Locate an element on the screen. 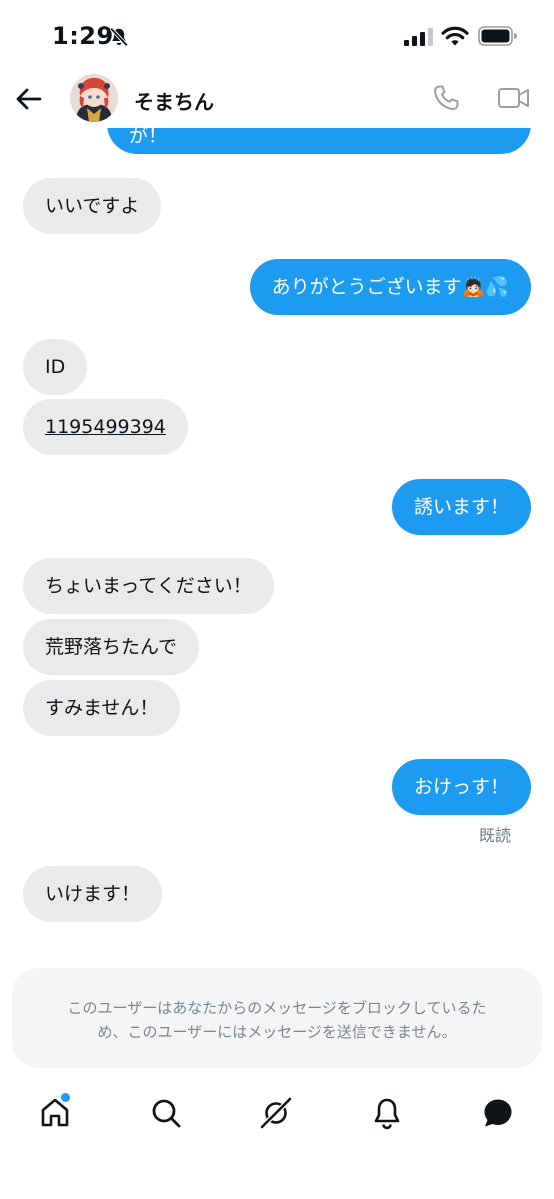  message-bubble-sent: ありがとうございます🙇🏻💦 is located at coordinates (390, 287).